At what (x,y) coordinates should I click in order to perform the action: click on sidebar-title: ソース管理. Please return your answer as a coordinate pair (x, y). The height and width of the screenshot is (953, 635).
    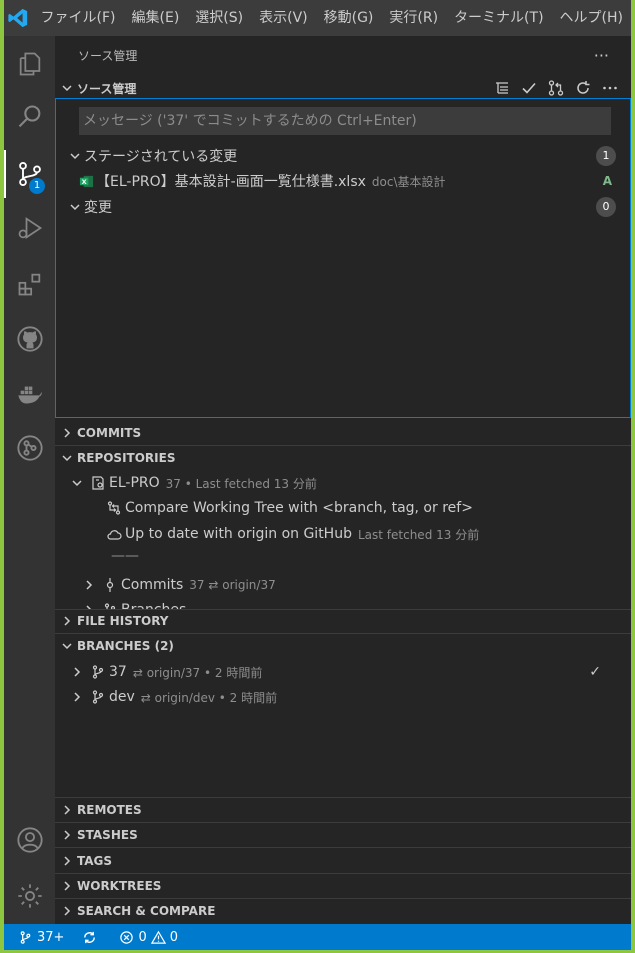
    Looking at the image, I should click on (108, 55).